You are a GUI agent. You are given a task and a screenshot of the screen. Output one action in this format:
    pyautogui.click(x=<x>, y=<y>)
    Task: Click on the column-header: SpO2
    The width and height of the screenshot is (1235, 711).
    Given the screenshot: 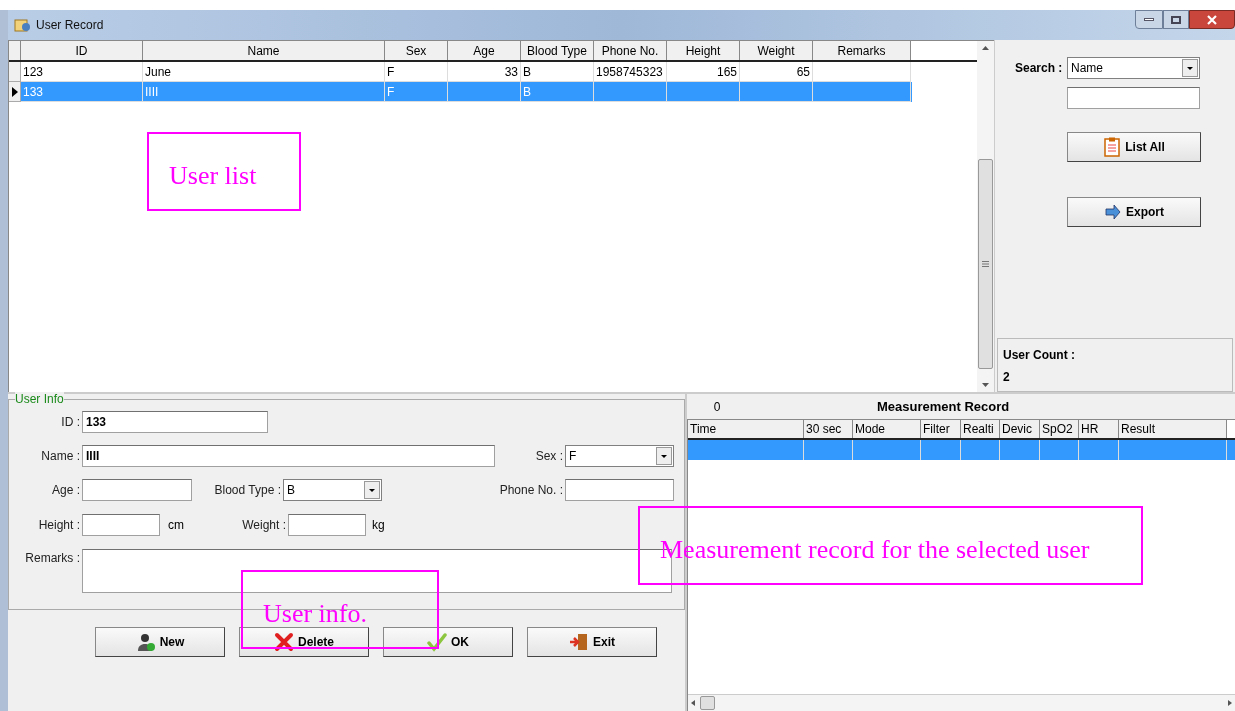 What is the action you would take?
    pyautogui.click(x=1059, y=429)
    